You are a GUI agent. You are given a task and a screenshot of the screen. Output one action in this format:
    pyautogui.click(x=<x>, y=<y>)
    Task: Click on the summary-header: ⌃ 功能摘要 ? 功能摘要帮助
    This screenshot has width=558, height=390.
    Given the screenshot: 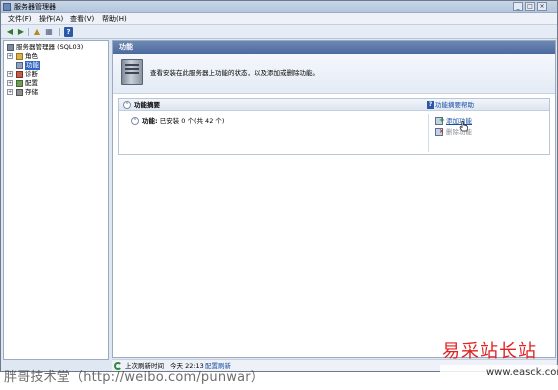 What is the action you would take?
    pyautogui.click(x=334, y=105)
    